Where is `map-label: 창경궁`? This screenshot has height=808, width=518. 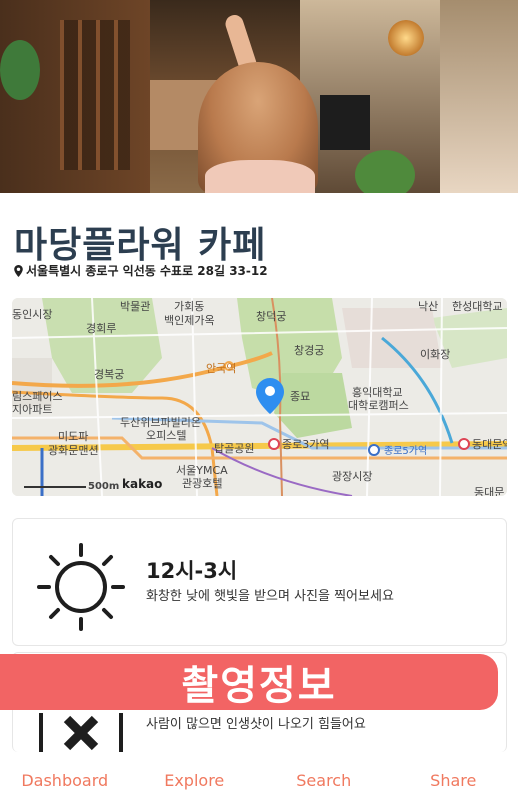
map-label: 창경궁 is located at coordinates (309, 350).